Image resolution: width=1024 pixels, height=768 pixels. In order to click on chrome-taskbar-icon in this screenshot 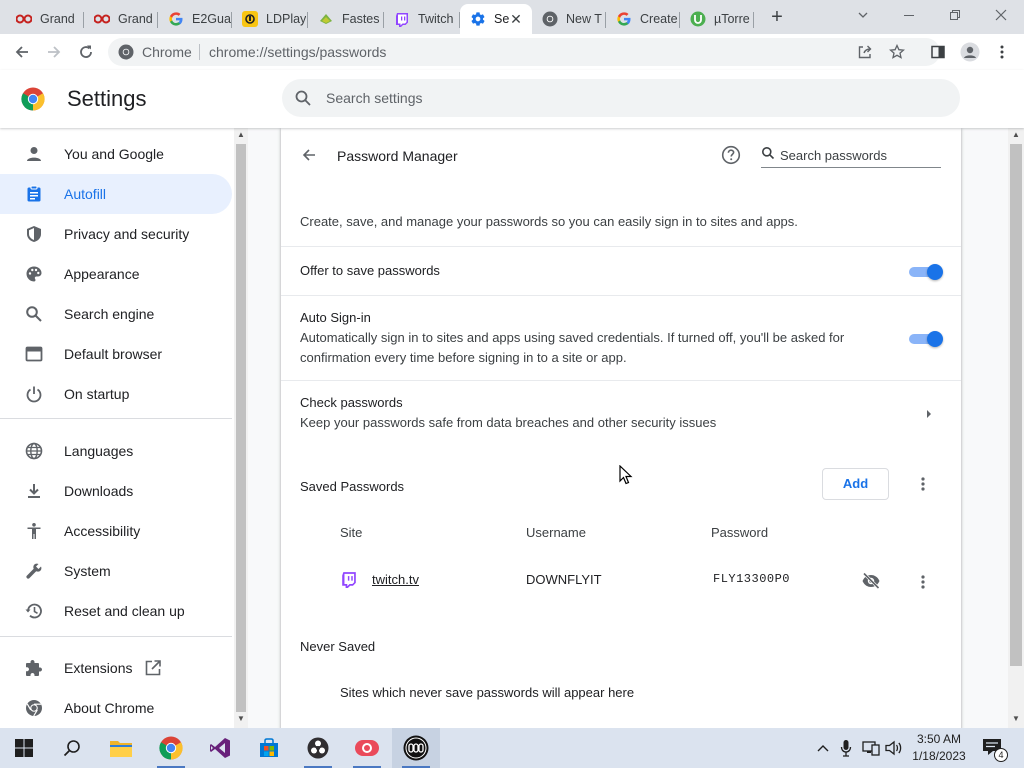, I will do `click(171, 748)`.